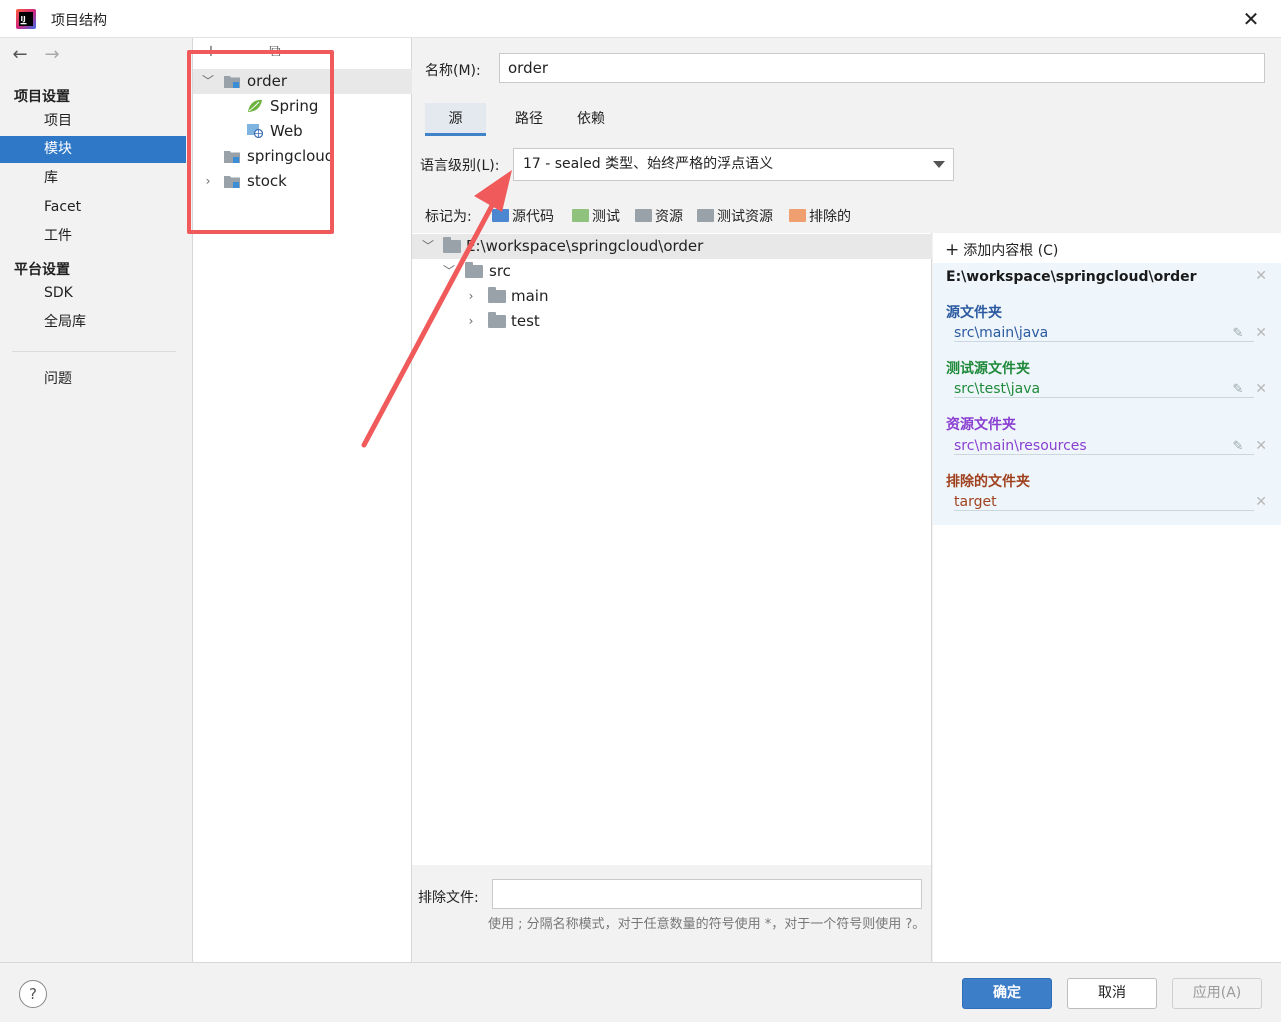  I want to click on module-row-order: ﹀ order, so click(302, 81).